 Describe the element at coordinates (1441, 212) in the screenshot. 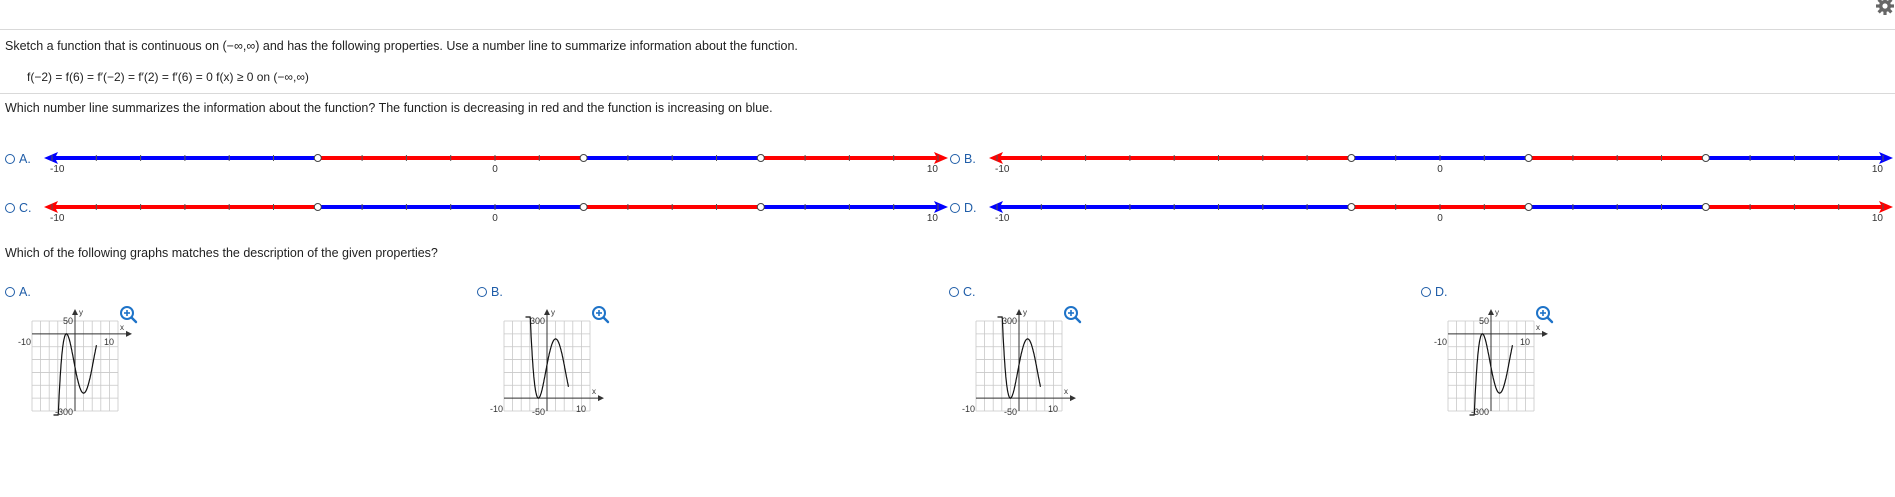

I see `numberline-d: -10 0 10` at that location.